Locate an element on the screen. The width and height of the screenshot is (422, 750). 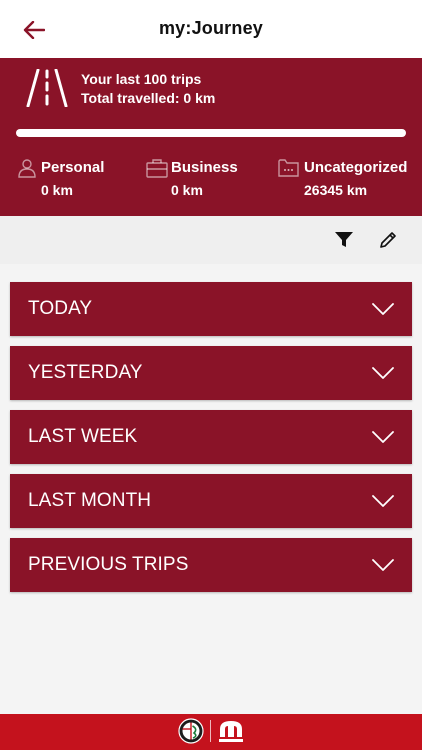
folder-icon is located at coordinates (288, 168).